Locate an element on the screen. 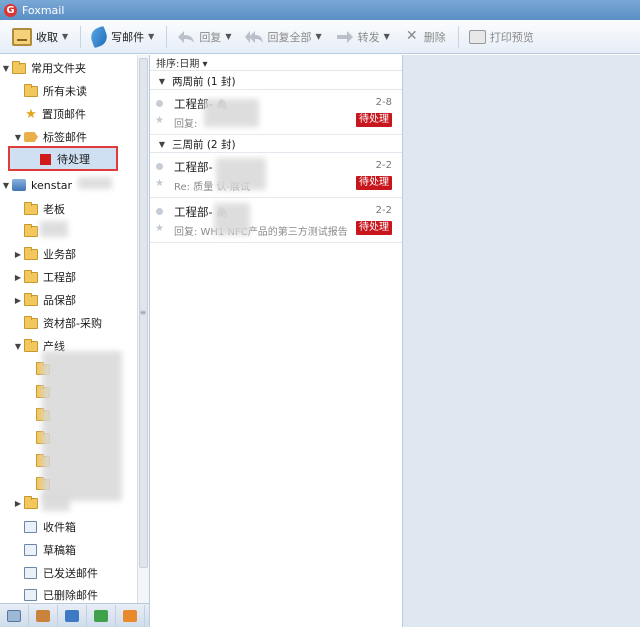  group-label: 三周前 (2 封) is located at coordinates (204, 144).